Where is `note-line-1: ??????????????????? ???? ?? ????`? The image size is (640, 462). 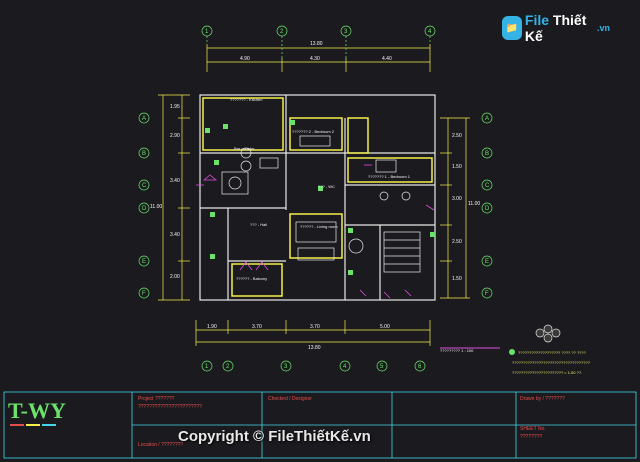 note-line-1: ??????????????????? ???? ?? ???? is located at coordinates (552, 352).